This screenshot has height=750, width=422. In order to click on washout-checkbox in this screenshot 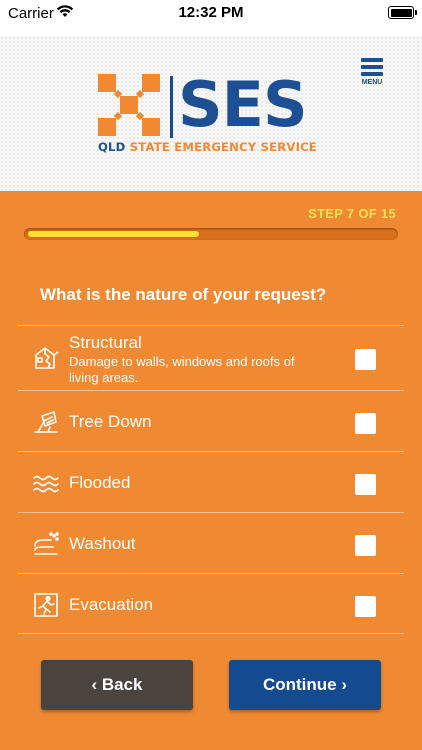, I will do `click(365, 545)`.